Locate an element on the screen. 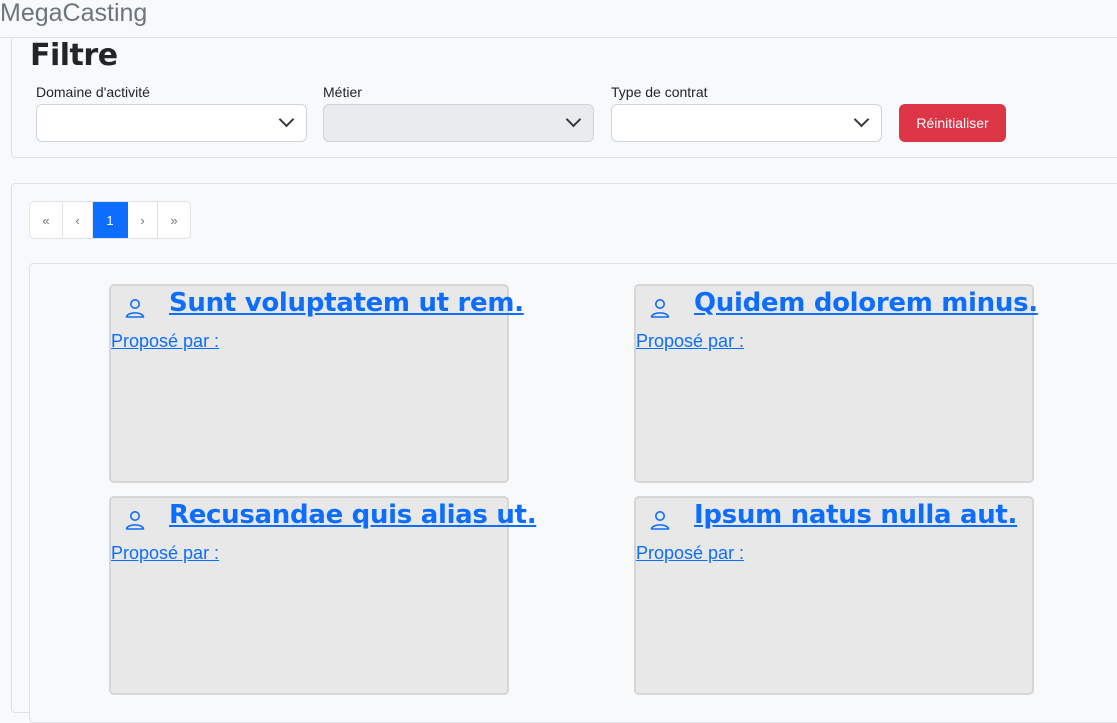 The width and height of the screenshot is (1117, 723). filter-title: Filtre is located at coordinates (74, 55).